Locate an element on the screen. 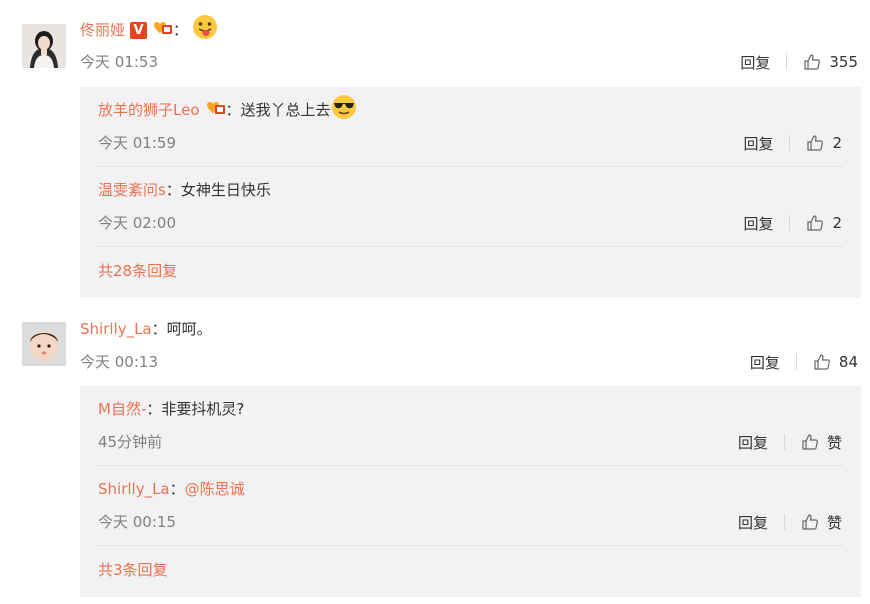 This screenshot has width=870, height=604. reply-text: 送我丫总上去 is located at coordinates (285, 110).